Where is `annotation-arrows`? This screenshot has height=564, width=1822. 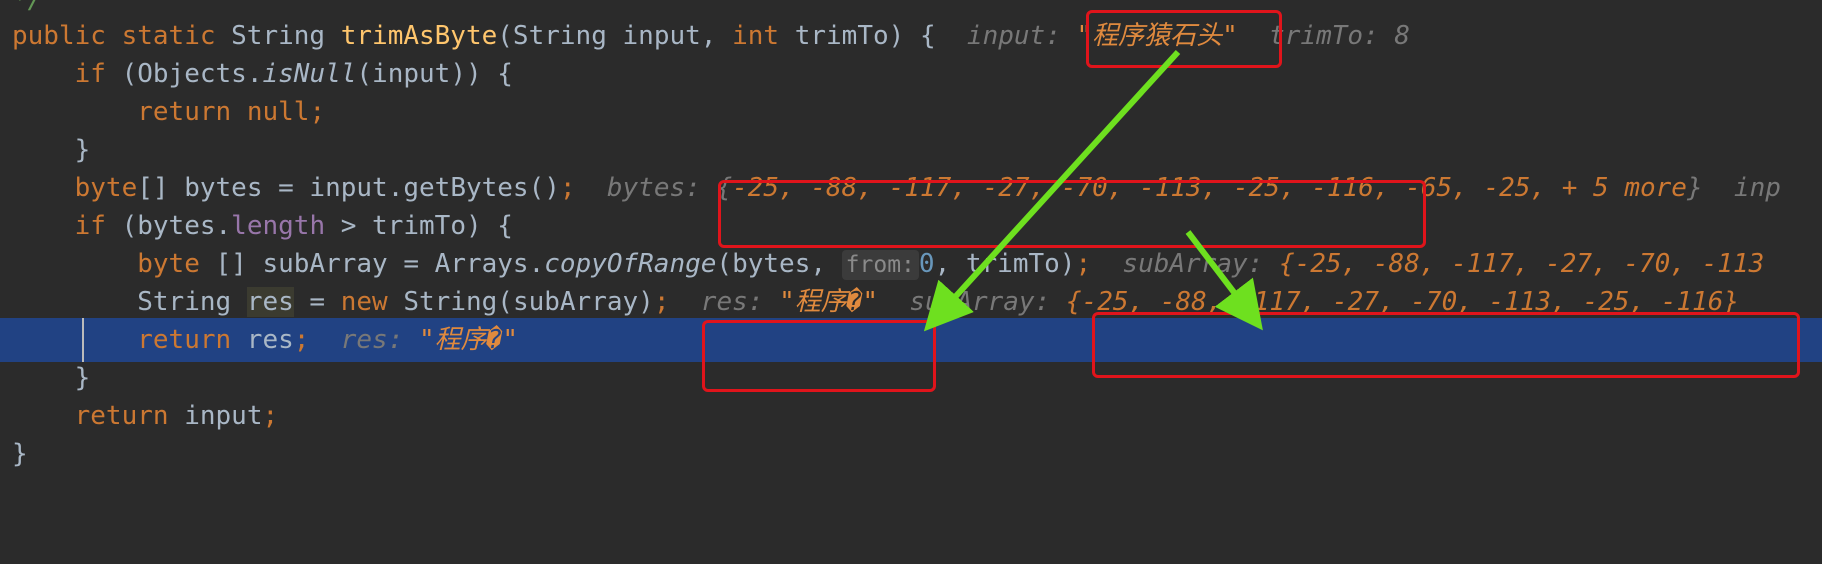
annotation-arrows is located at coordinates (1093, 190).